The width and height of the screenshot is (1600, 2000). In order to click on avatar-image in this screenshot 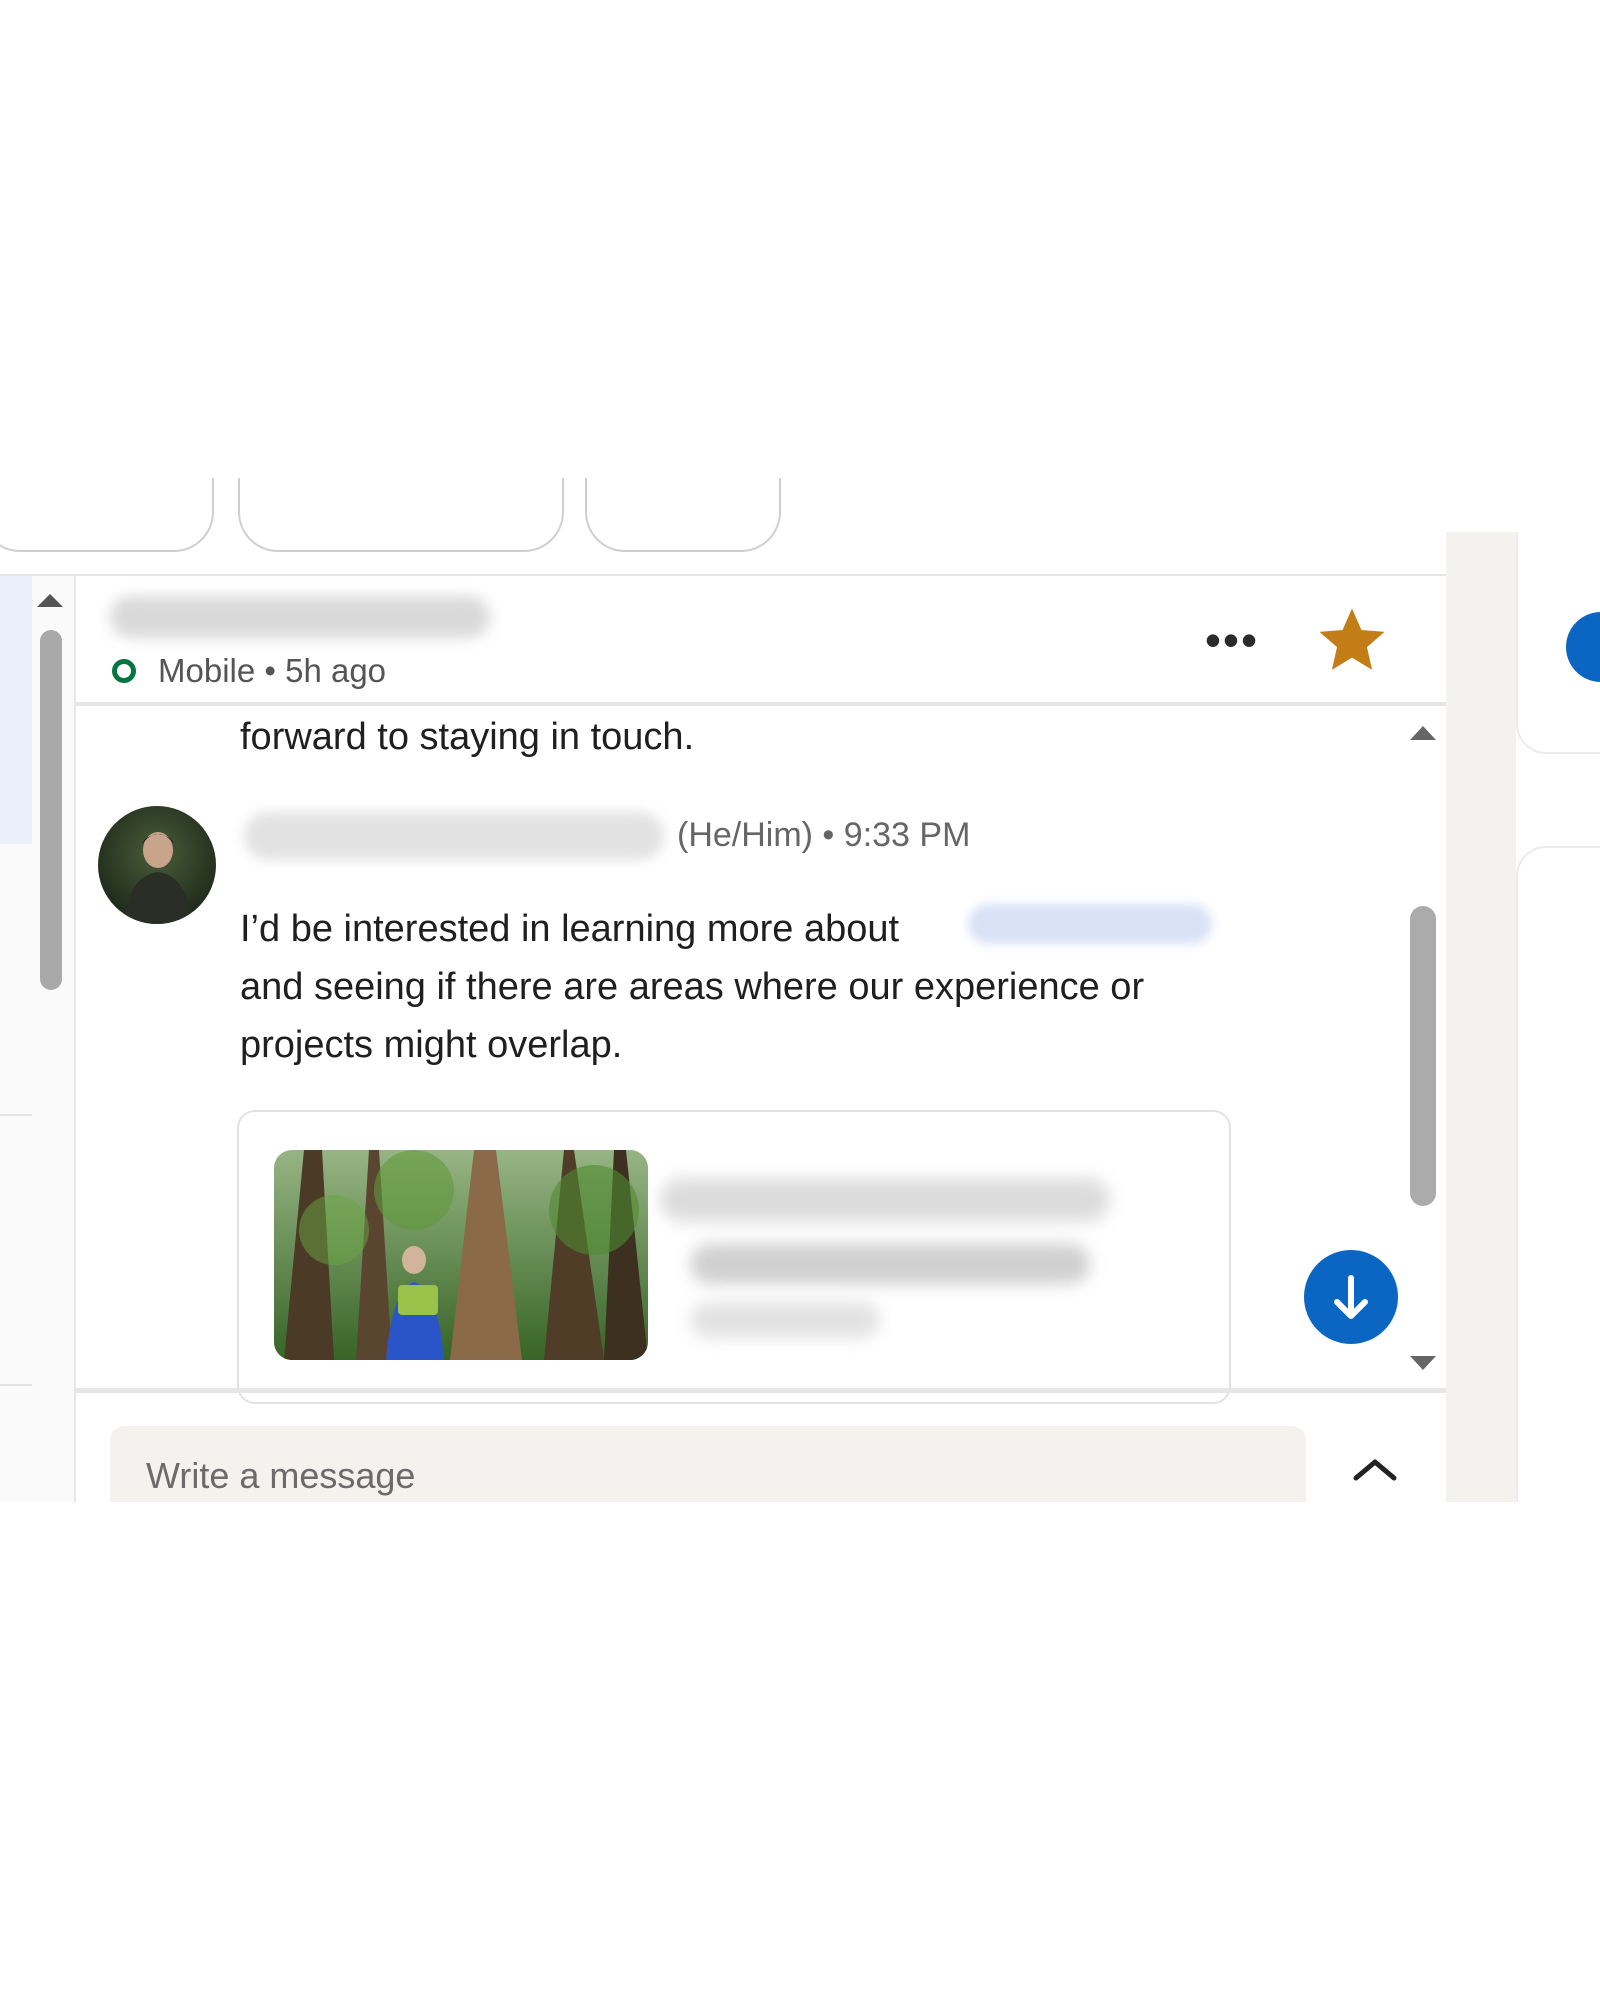, I will do `click(157, 865)`.